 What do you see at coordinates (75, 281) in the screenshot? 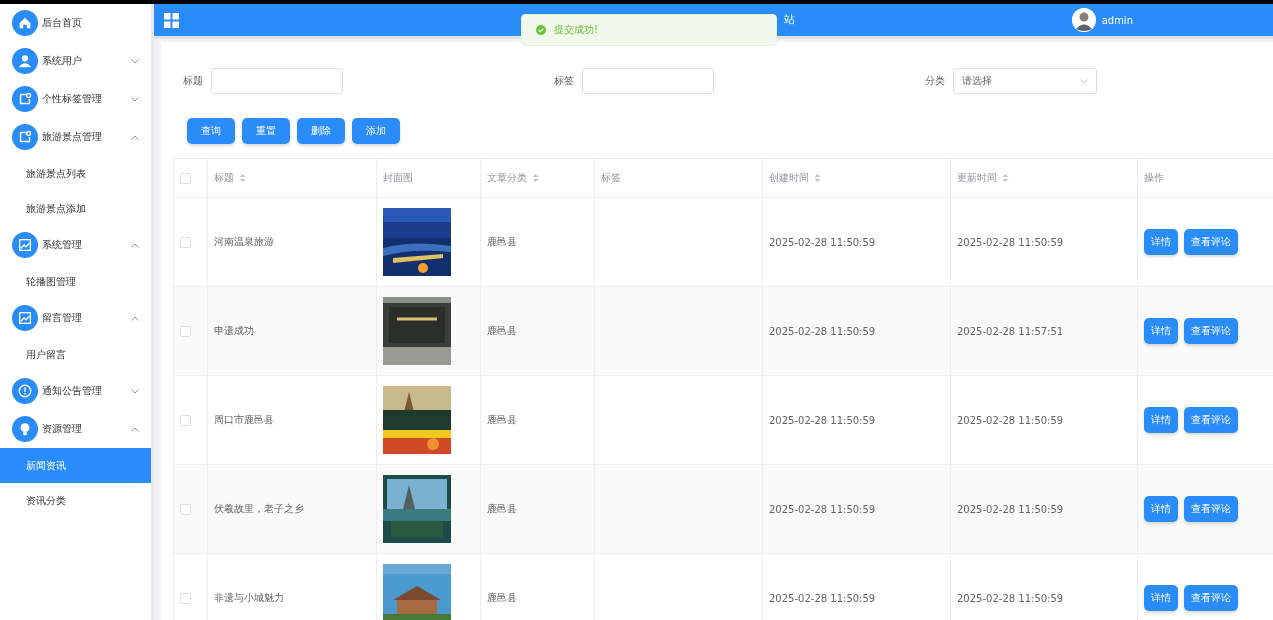
I see `submenu-item: 轮播图管理` at bounding box center [75, 281].